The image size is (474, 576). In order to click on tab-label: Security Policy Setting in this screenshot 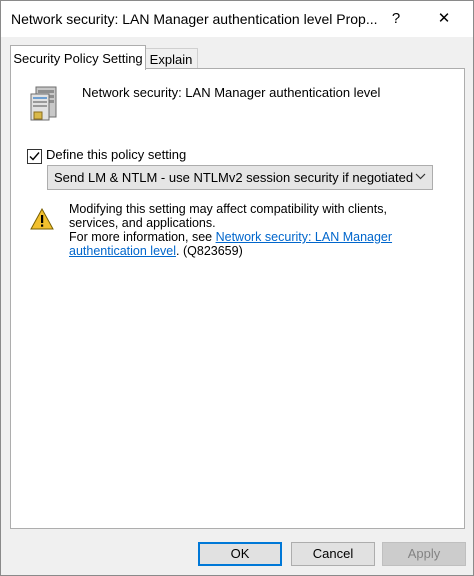, I will do `click(78, 58)`.